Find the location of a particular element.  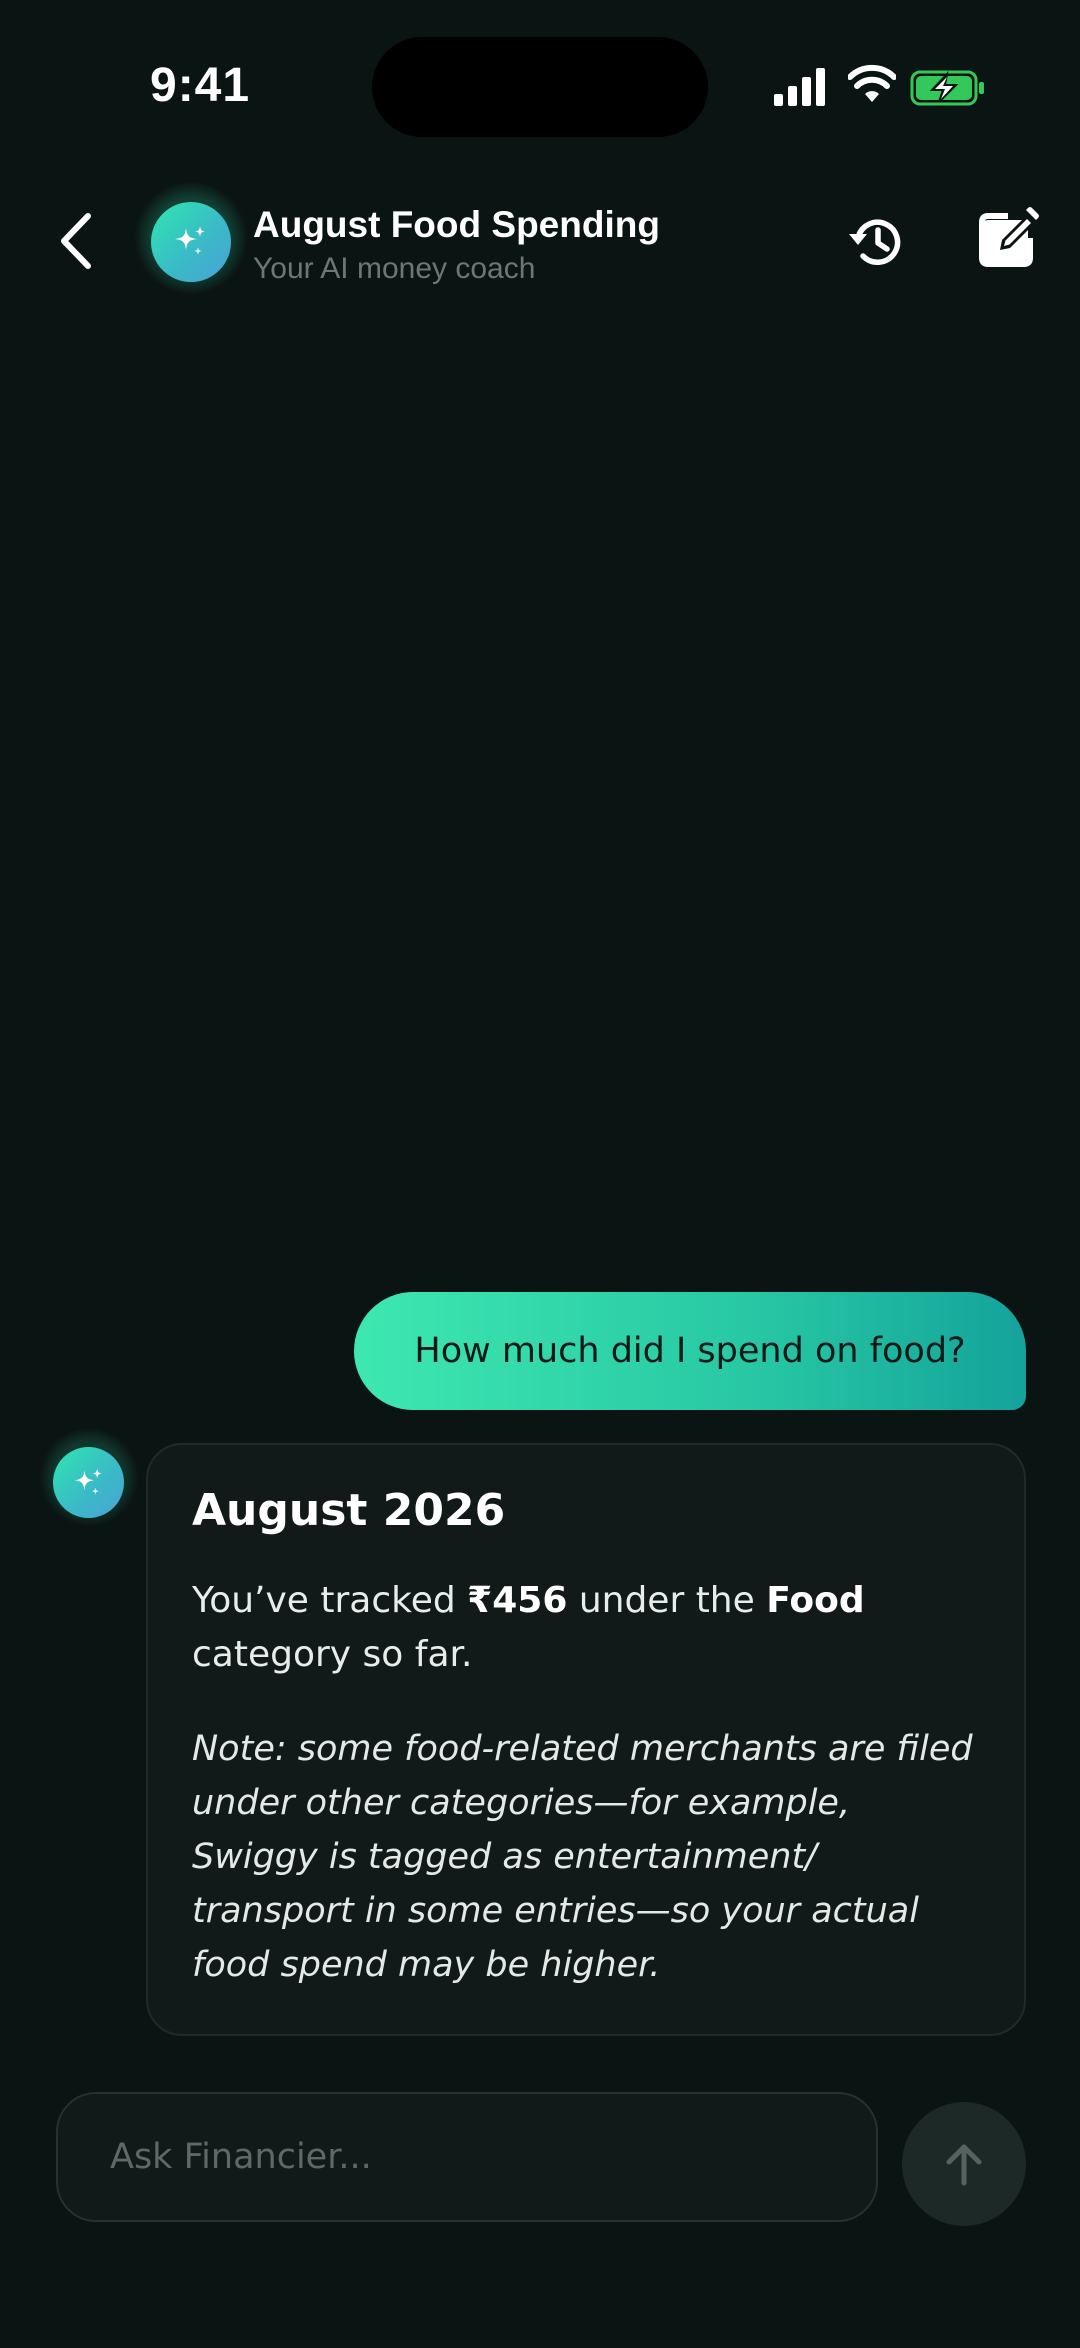

status-time: 9:41 is located at coordinates (200, 85).